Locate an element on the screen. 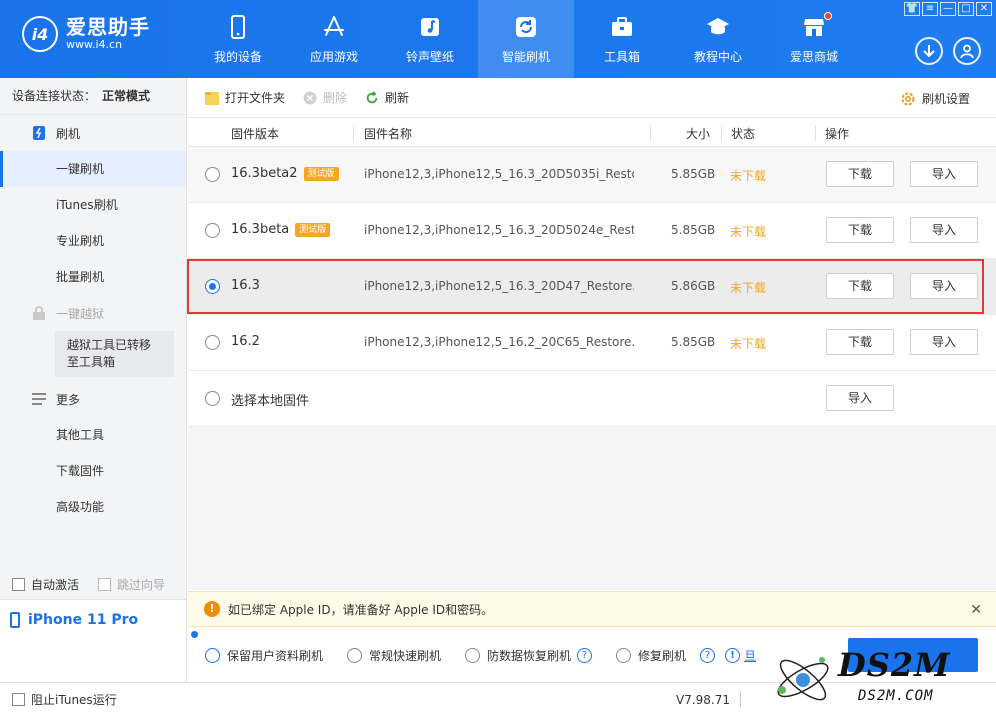  delete-button: 删除 is located at coordinates (325, 97).